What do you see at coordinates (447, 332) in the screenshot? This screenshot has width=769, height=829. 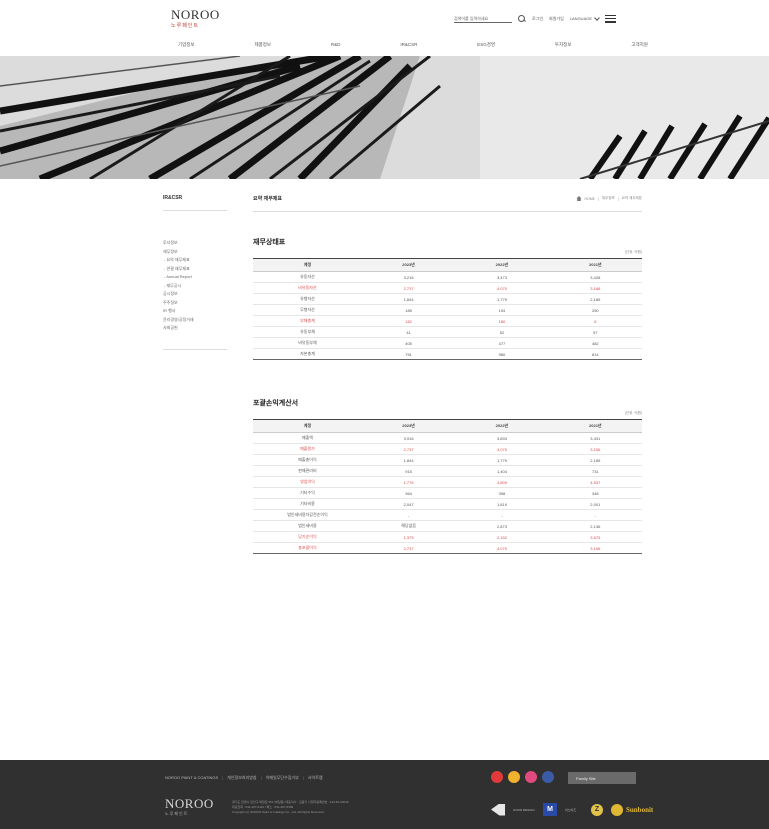 I see `table-row: 유동부채 41 52 57` at bounding box center [447, 332].